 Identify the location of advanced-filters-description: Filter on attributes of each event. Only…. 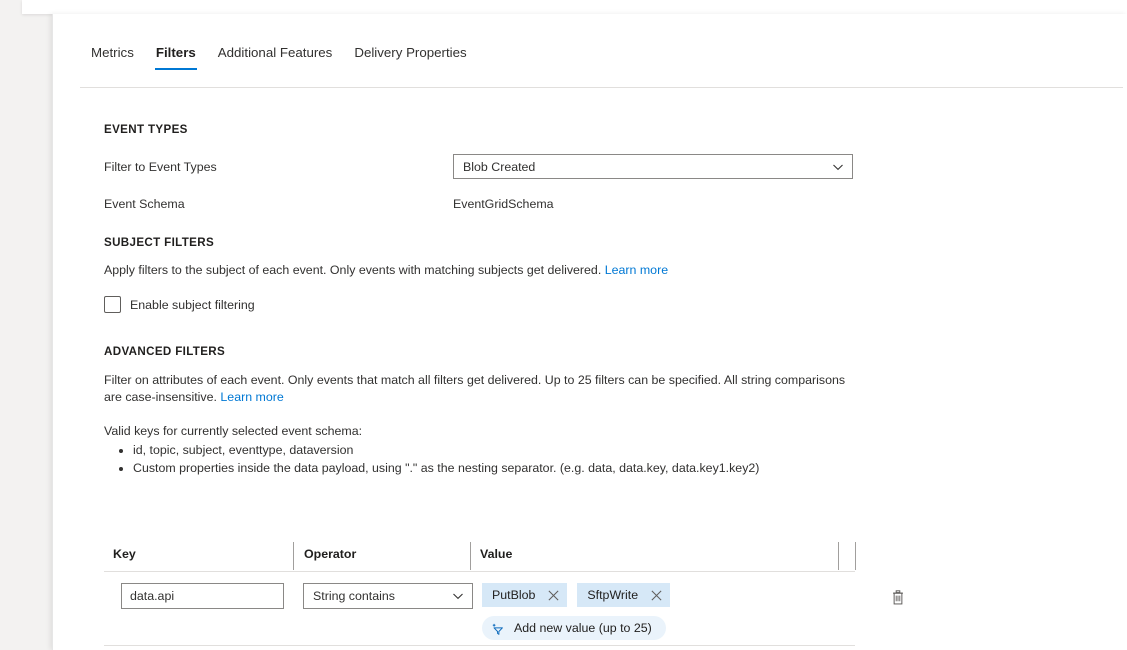
(479, 389).